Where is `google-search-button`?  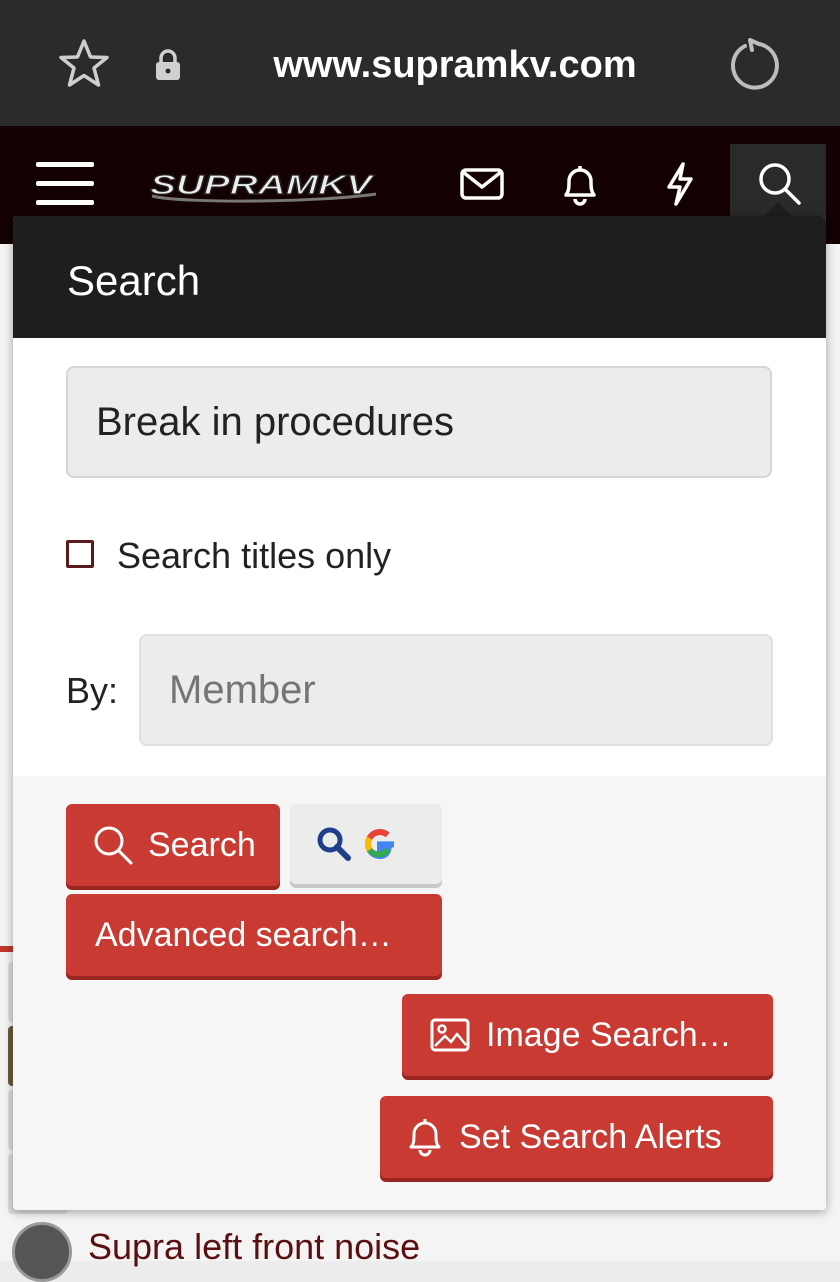
google-search-button is located at coordinates (366, 844).